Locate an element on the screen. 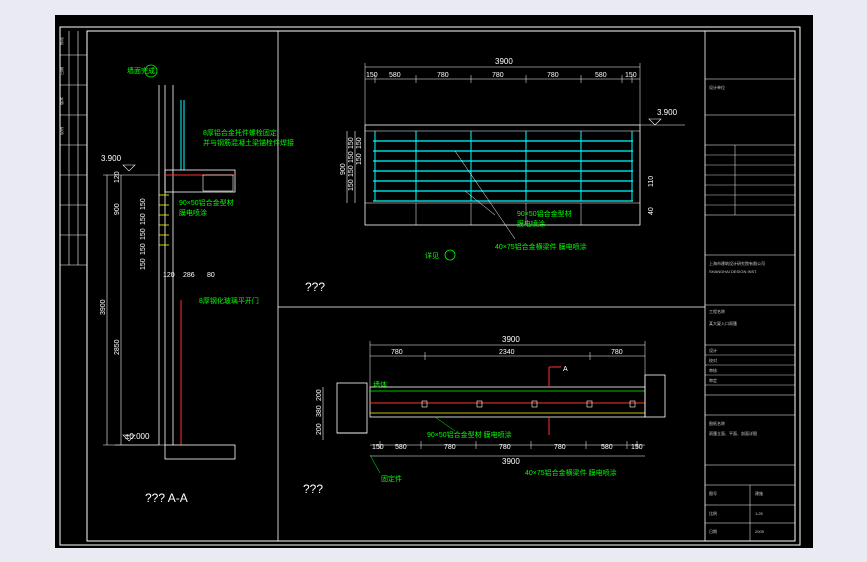  strip-label-1: 日期 is located at coordinates (61, 71).